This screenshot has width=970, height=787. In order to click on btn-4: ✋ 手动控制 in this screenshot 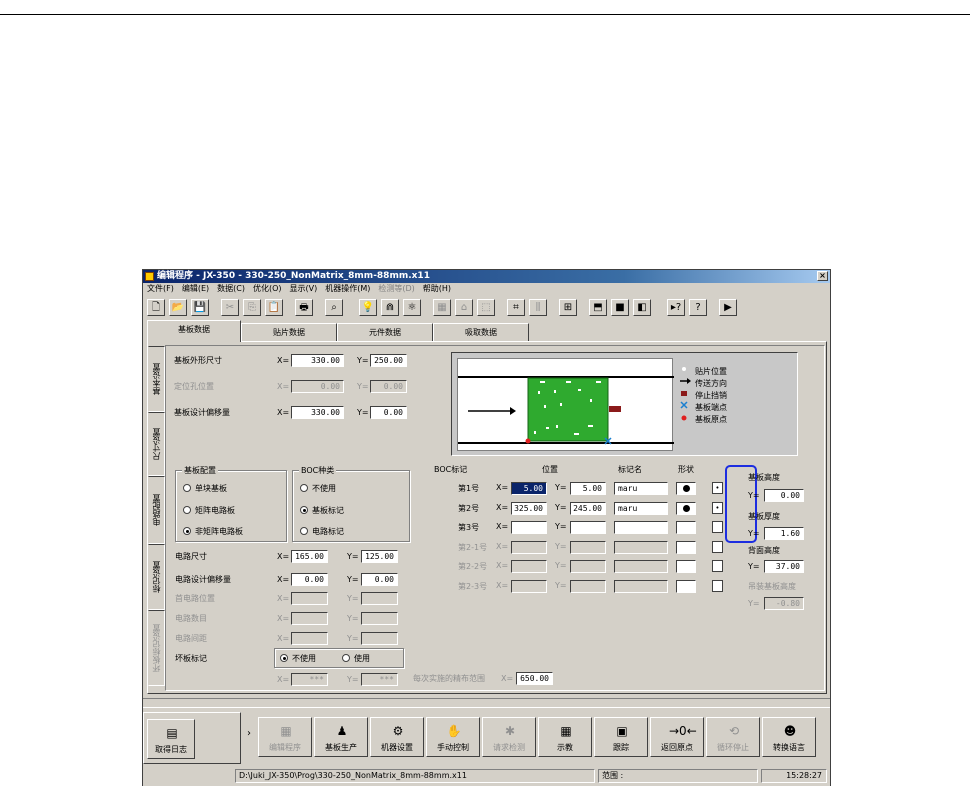, I will do `click(453, 737)`.